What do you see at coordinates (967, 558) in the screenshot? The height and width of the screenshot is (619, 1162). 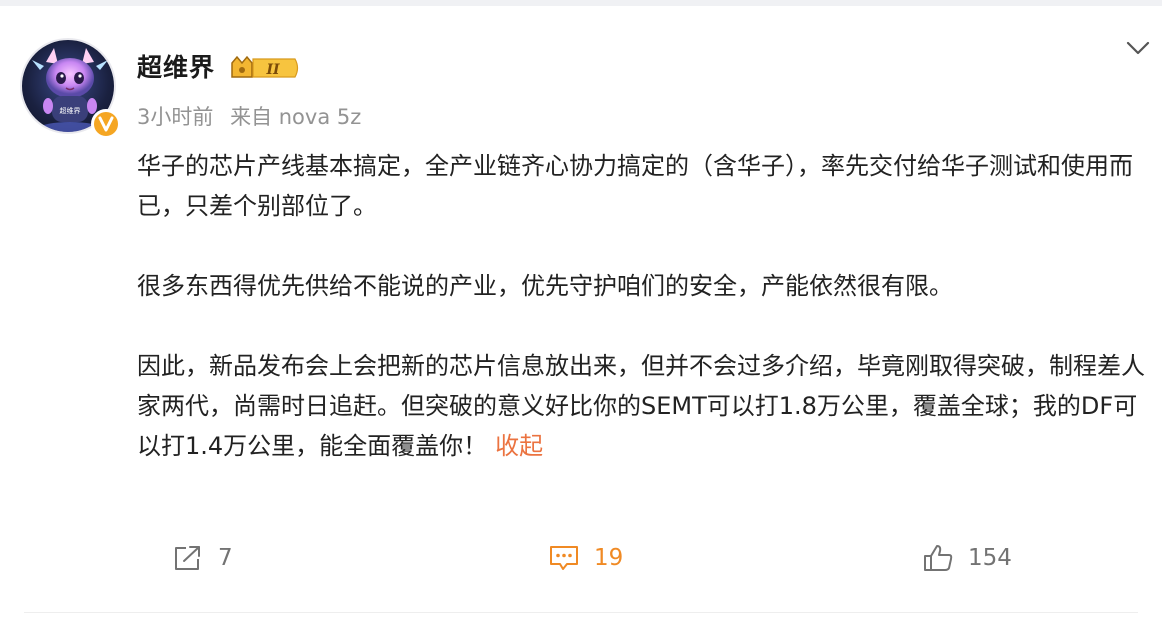 I see `like-button: 154` at bounding box center [967, 558].